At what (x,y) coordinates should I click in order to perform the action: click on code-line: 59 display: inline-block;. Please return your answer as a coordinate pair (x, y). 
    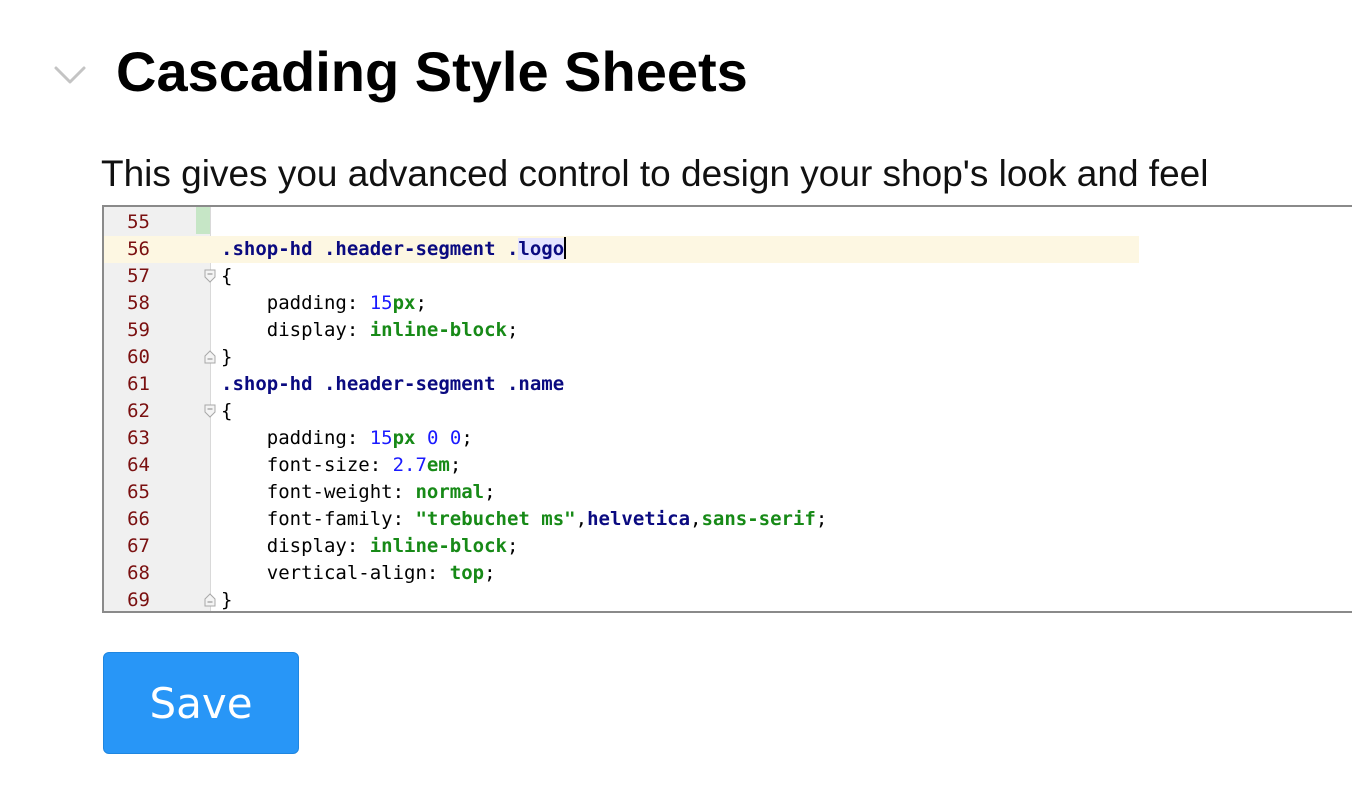
    Looking at the image, I should click on (728, 330).